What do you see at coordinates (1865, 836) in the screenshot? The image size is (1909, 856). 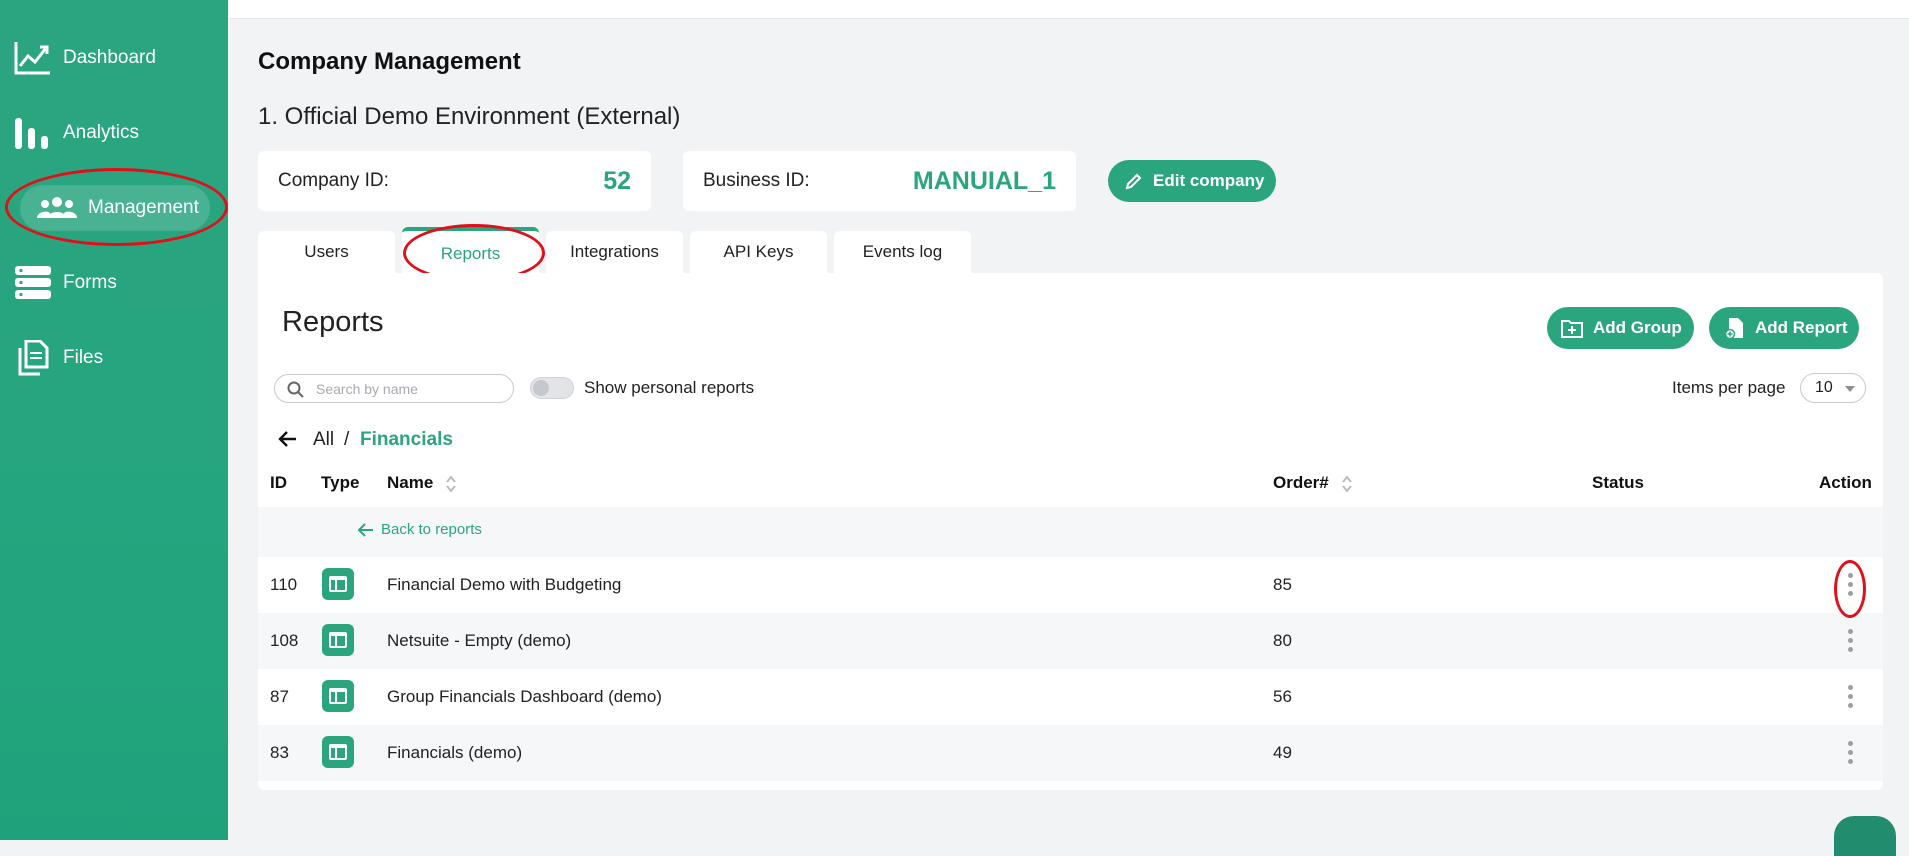 I see `chat-widget-button` at bounding box center [1865, 836].